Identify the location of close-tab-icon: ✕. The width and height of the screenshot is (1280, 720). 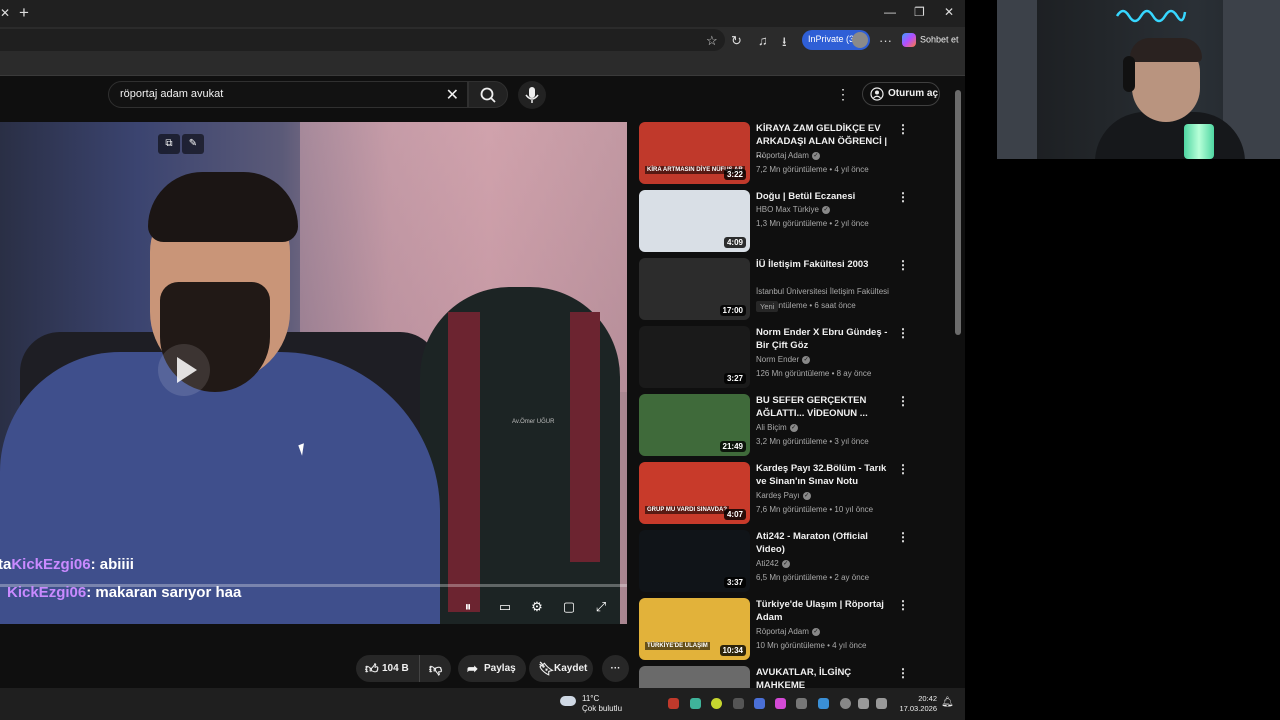
(5, 13).